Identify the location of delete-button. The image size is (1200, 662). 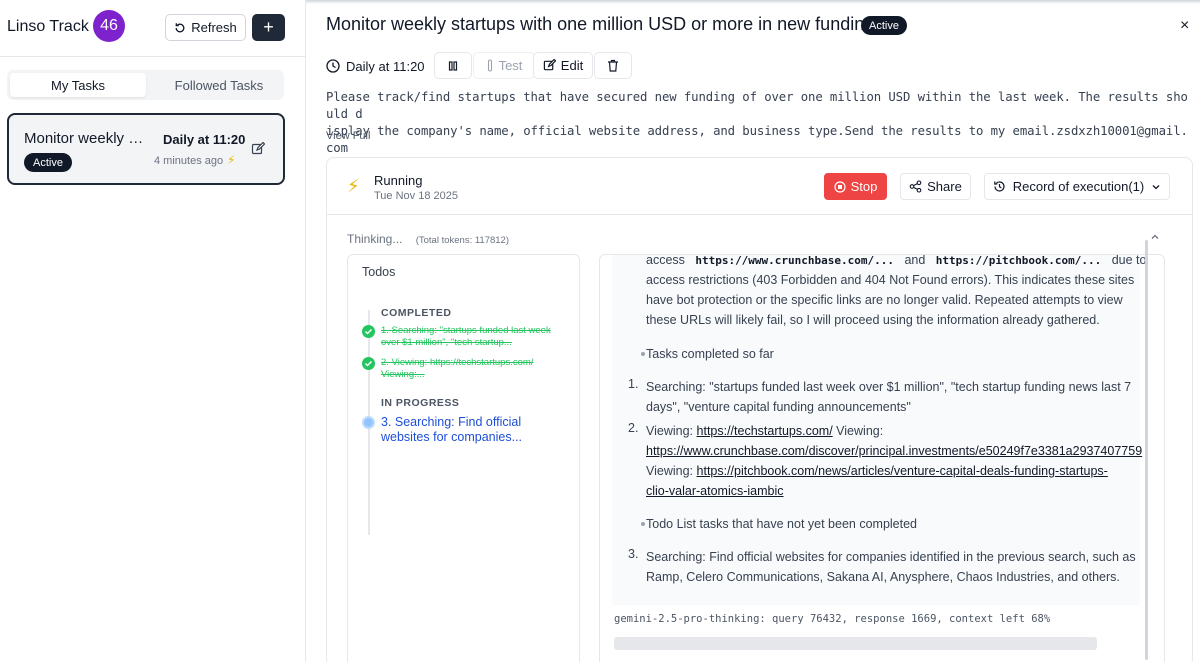
(613, 65).